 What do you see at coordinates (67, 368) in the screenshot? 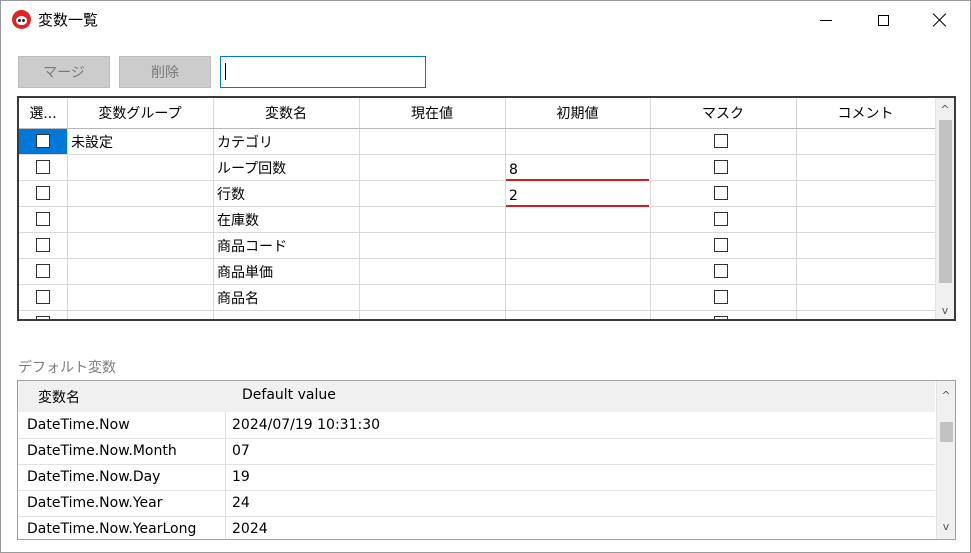
I see `default-variables-label: デフォルト変数` at bounding box center [67, 368].